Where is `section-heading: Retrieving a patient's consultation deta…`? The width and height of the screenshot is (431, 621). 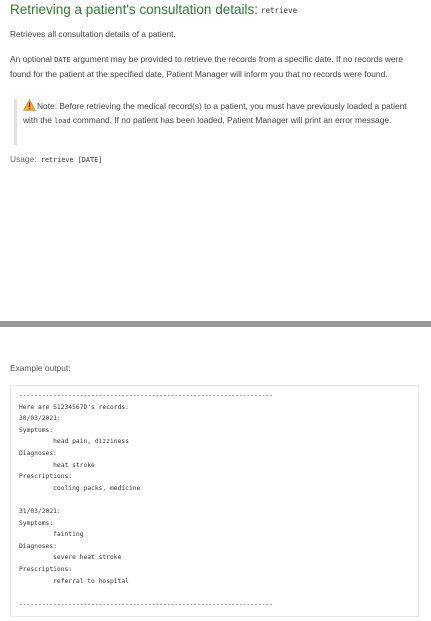 section-heading: Retrieving a patient's consultation deta… is located at coordinates (153, 9).